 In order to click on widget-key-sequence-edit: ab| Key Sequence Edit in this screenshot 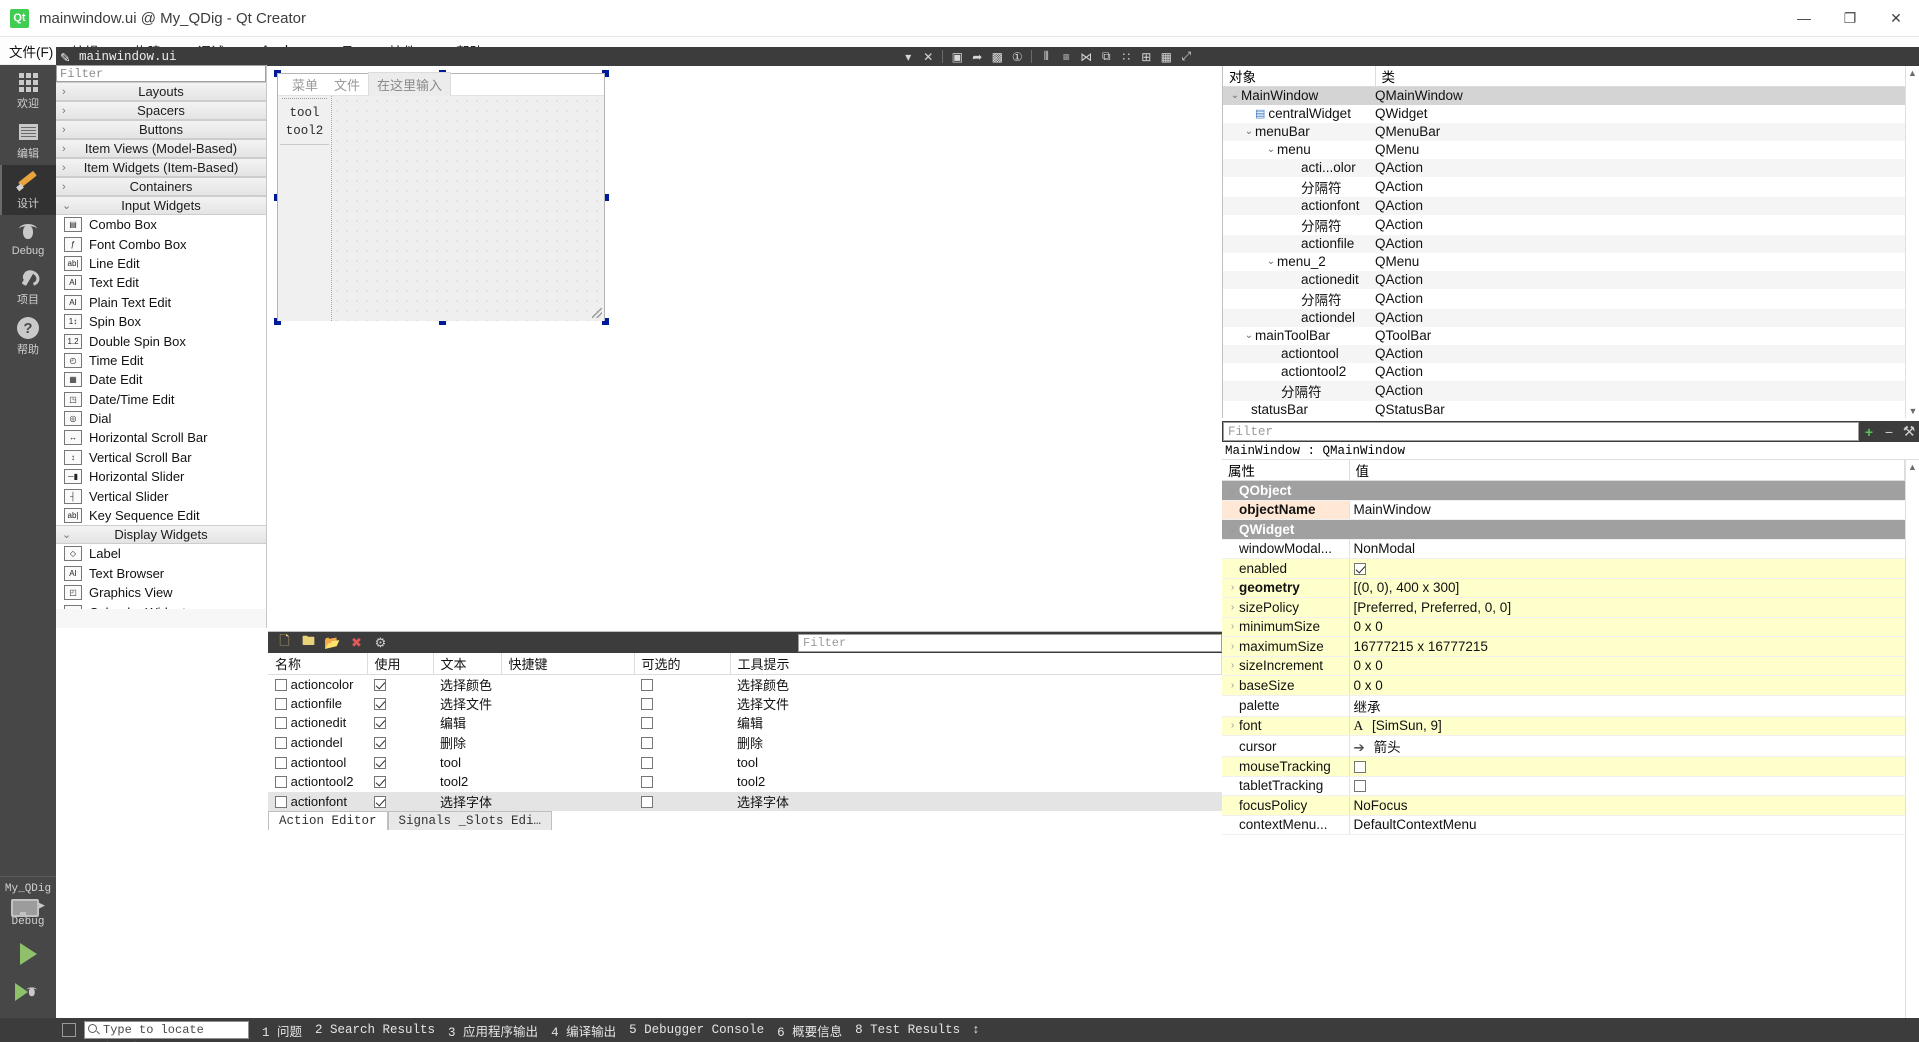, I will do `click(161, 515)`.